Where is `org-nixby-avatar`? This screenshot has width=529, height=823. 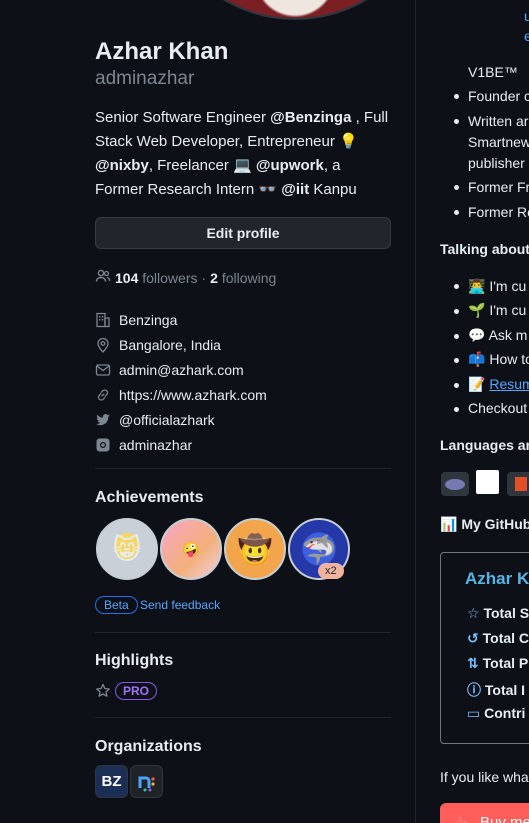
org-nixby-avatar is located at coordinates (146, 781).